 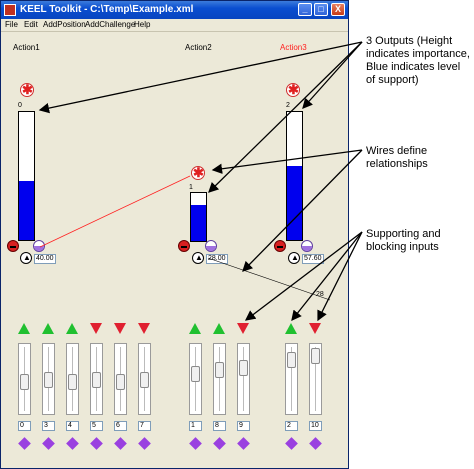 What do you see at coordinates (243, 443) in the screenshot?
I see `input-connector-9-icon` at bounding box center [243, 443].